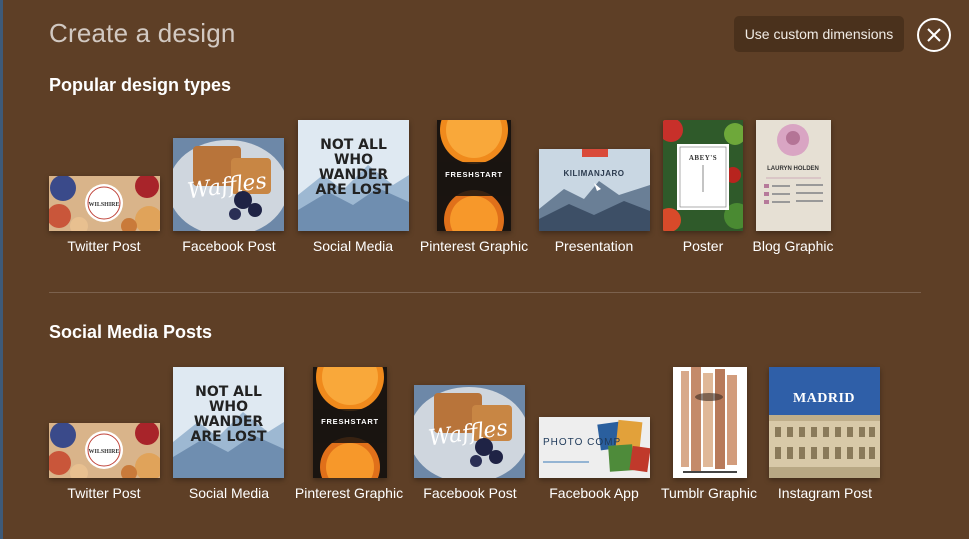 Image resolution: width=969 pixels, height=539 pixels. I want to click on facebook-app-thumbnail: PHOTO COMP, so click(594, 447).